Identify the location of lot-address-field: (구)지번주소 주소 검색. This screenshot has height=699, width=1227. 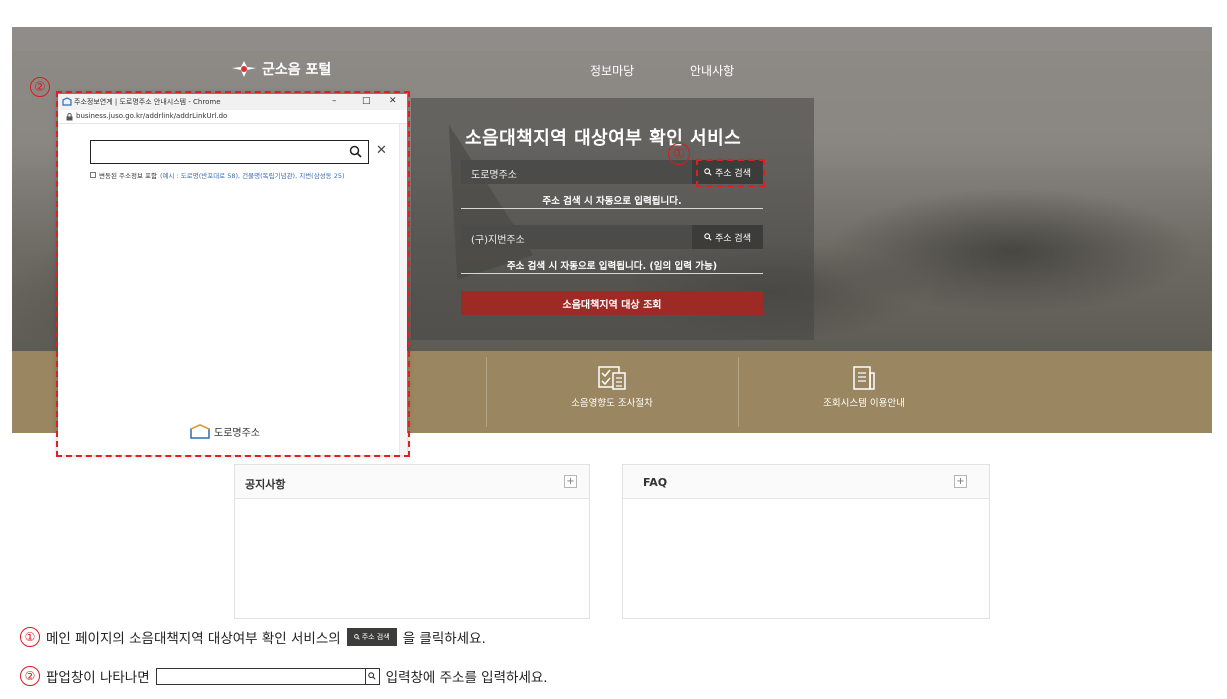
(612, 237).